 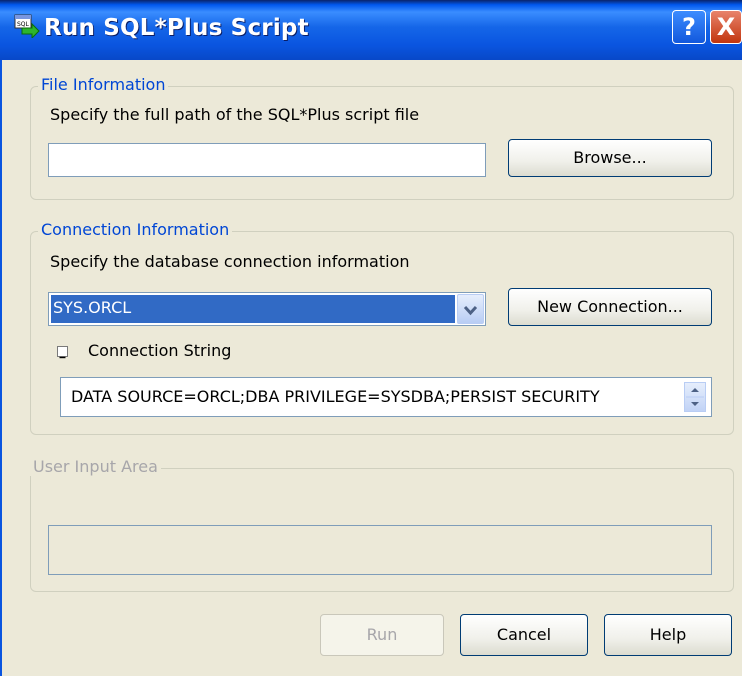 I want to click on titlebar-help-button: ?, so click(x=689, y=27).